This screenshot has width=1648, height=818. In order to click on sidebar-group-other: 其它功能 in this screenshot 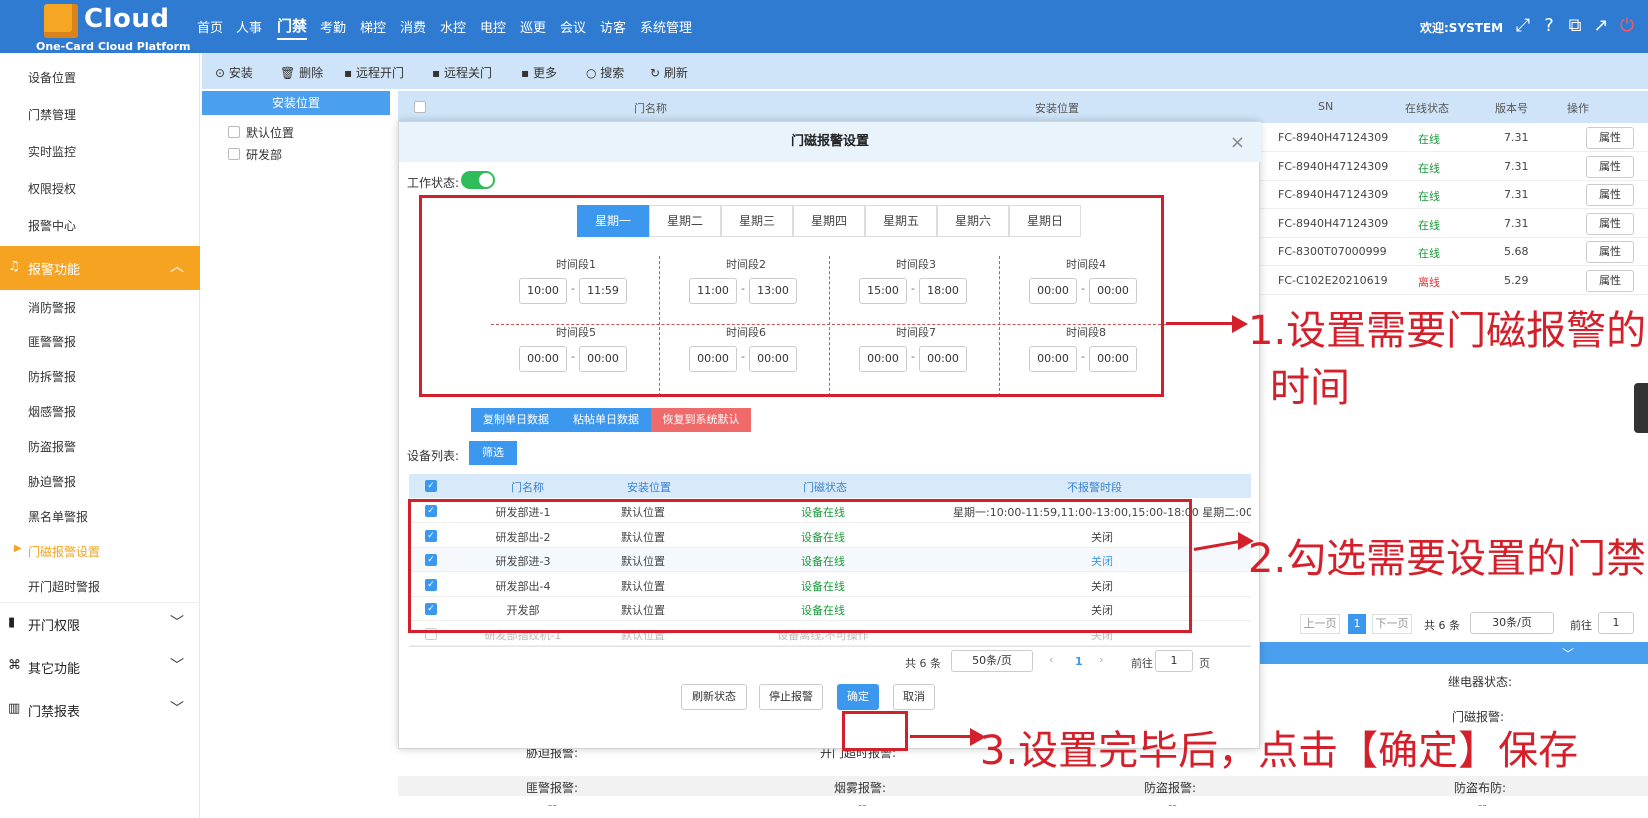, I will do `click(54, 667)`.